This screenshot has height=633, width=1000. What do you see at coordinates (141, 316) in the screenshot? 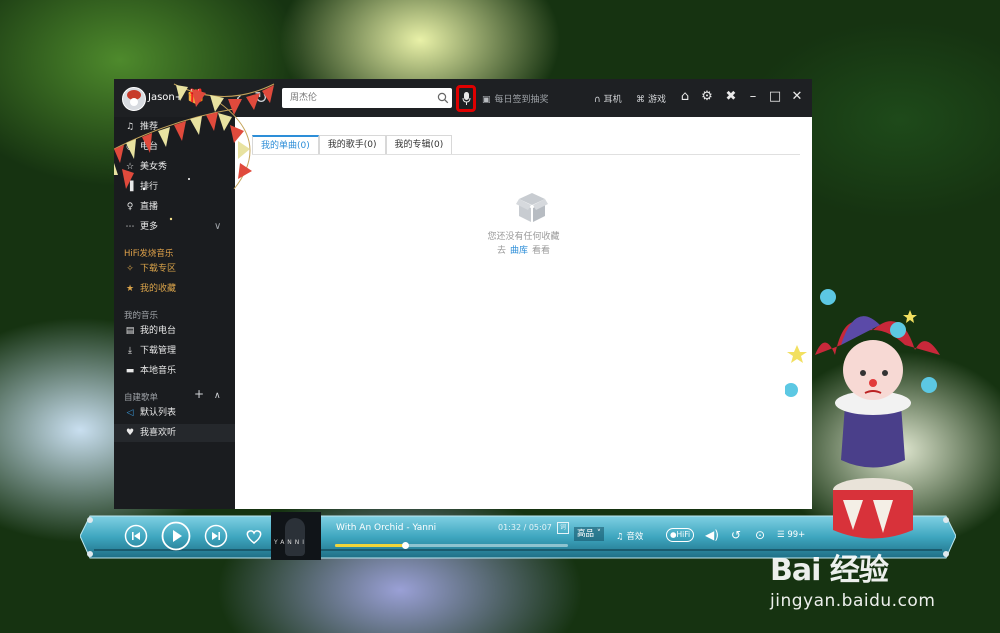
I see `my-music-heading: 我的音乐` at bounding box center [141, 316].